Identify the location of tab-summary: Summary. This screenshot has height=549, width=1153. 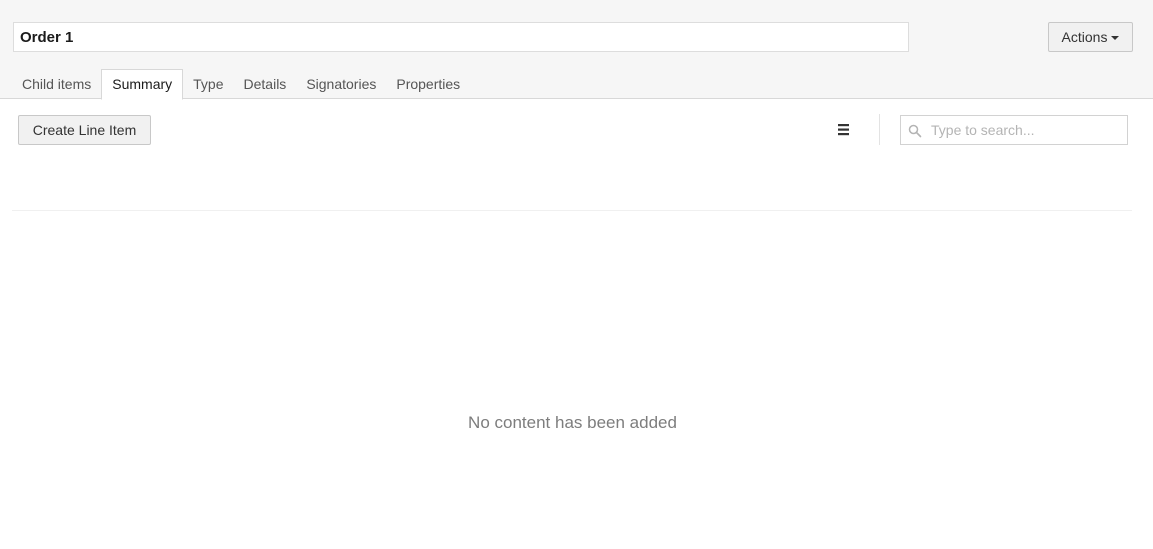
(142, 84).